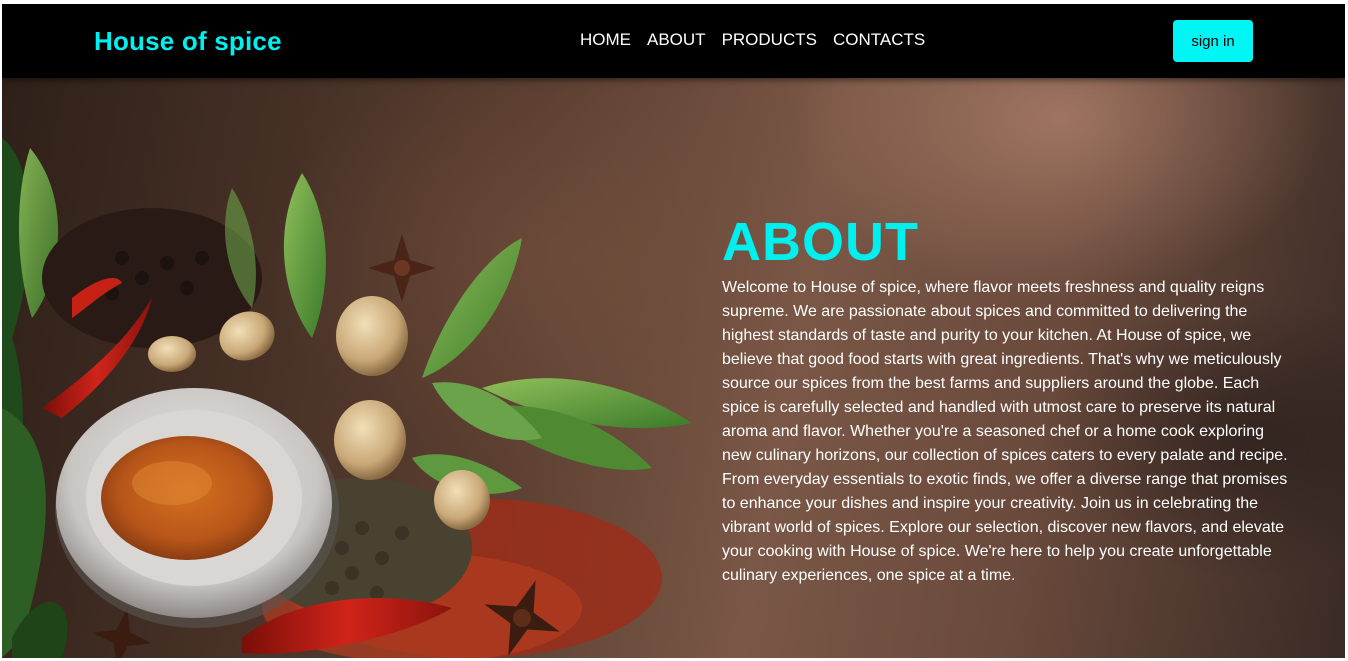 Image resolution: width=1348 pixels, height=661 pixels. I want to click on nav-about: ABOUT, so click(676, 40).